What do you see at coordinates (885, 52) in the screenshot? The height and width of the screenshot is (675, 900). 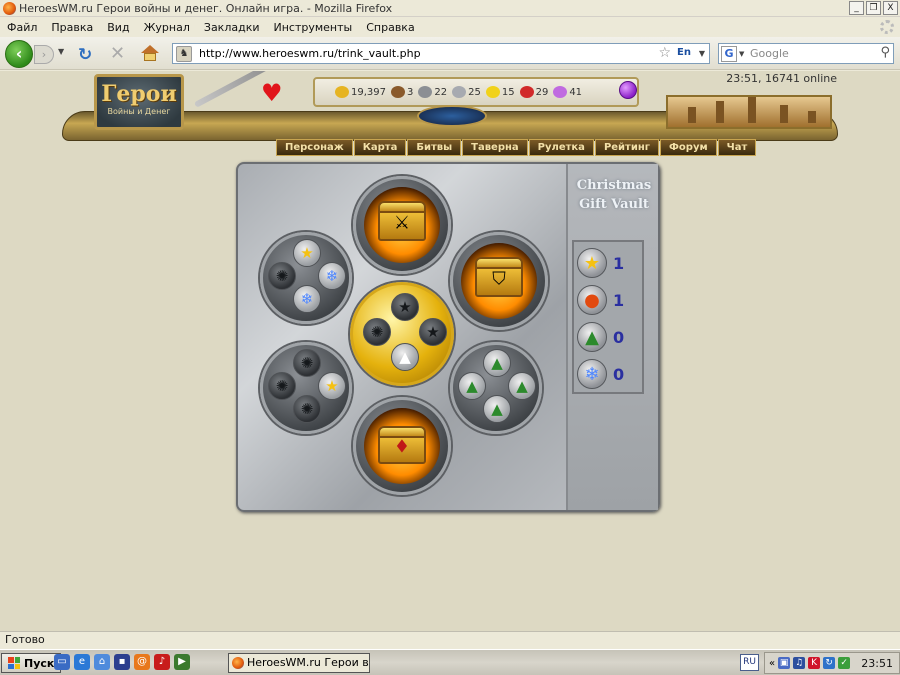 I see `search-icon: ⚲` at bounding box center [885, 52].